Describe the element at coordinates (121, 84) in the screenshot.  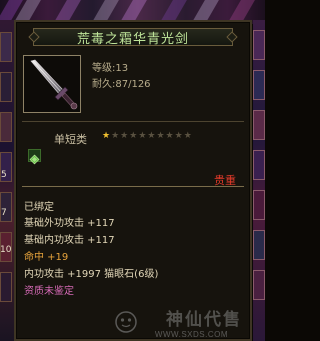
I see `item-durability: 耐久:87/126` at that location.